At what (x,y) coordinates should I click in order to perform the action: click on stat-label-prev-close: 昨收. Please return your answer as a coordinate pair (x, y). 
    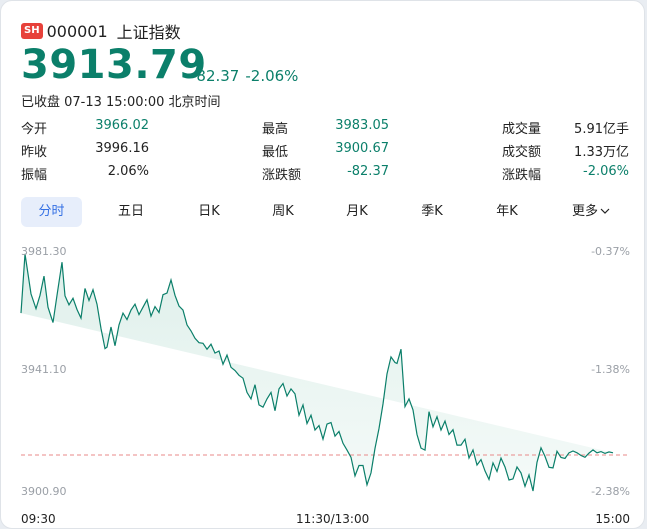
    Looking at the image, I should click on (34, 152).